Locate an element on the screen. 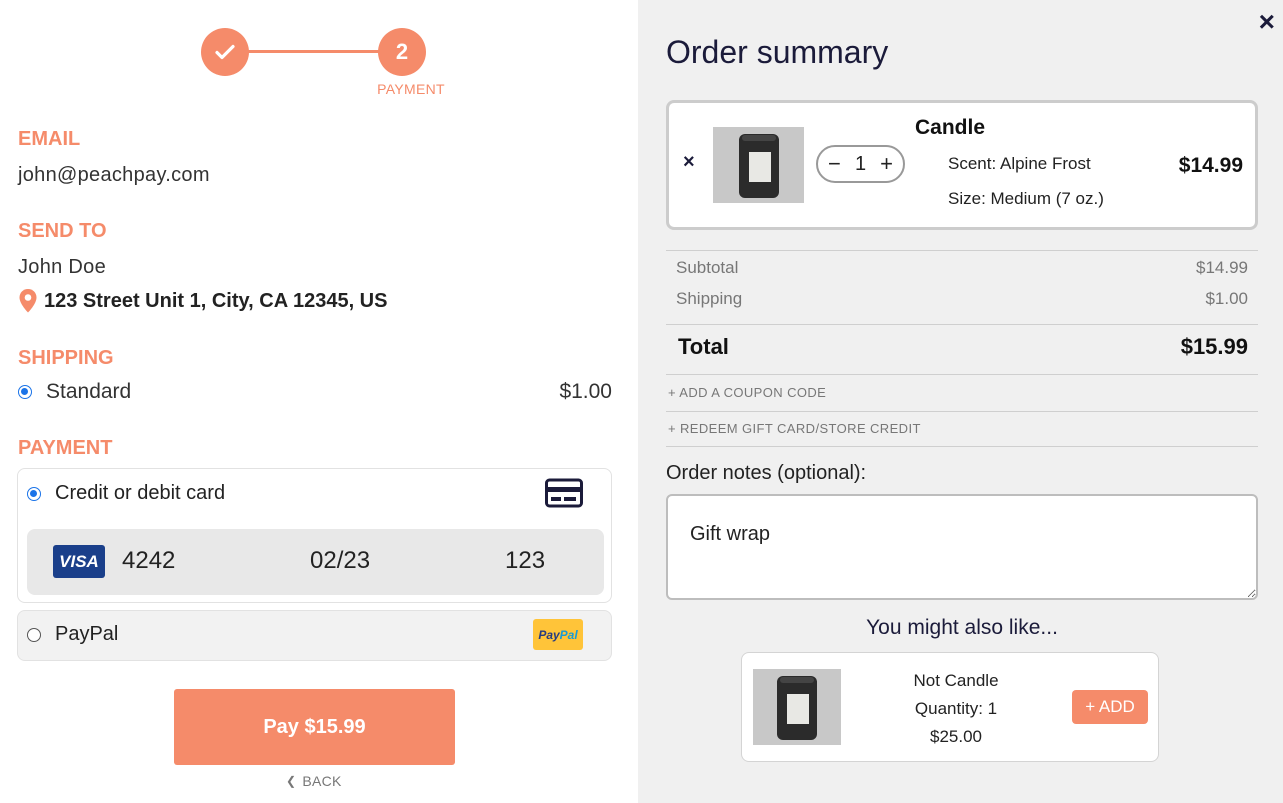  subtotal-row: Subtotal $14.99 is located at coordinates (962, 268).